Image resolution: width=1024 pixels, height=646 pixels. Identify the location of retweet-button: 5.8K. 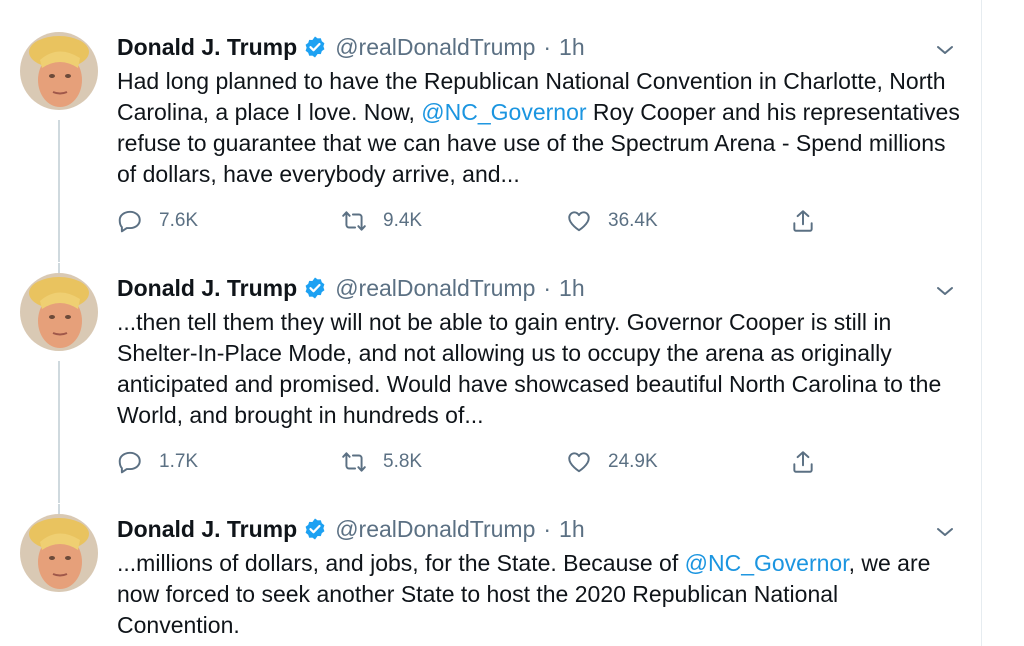
(381, 462).